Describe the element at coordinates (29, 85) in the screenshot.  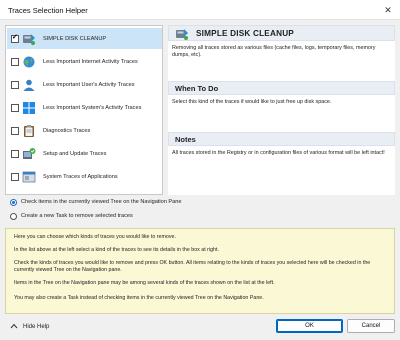
I see `user-icon` at that location.